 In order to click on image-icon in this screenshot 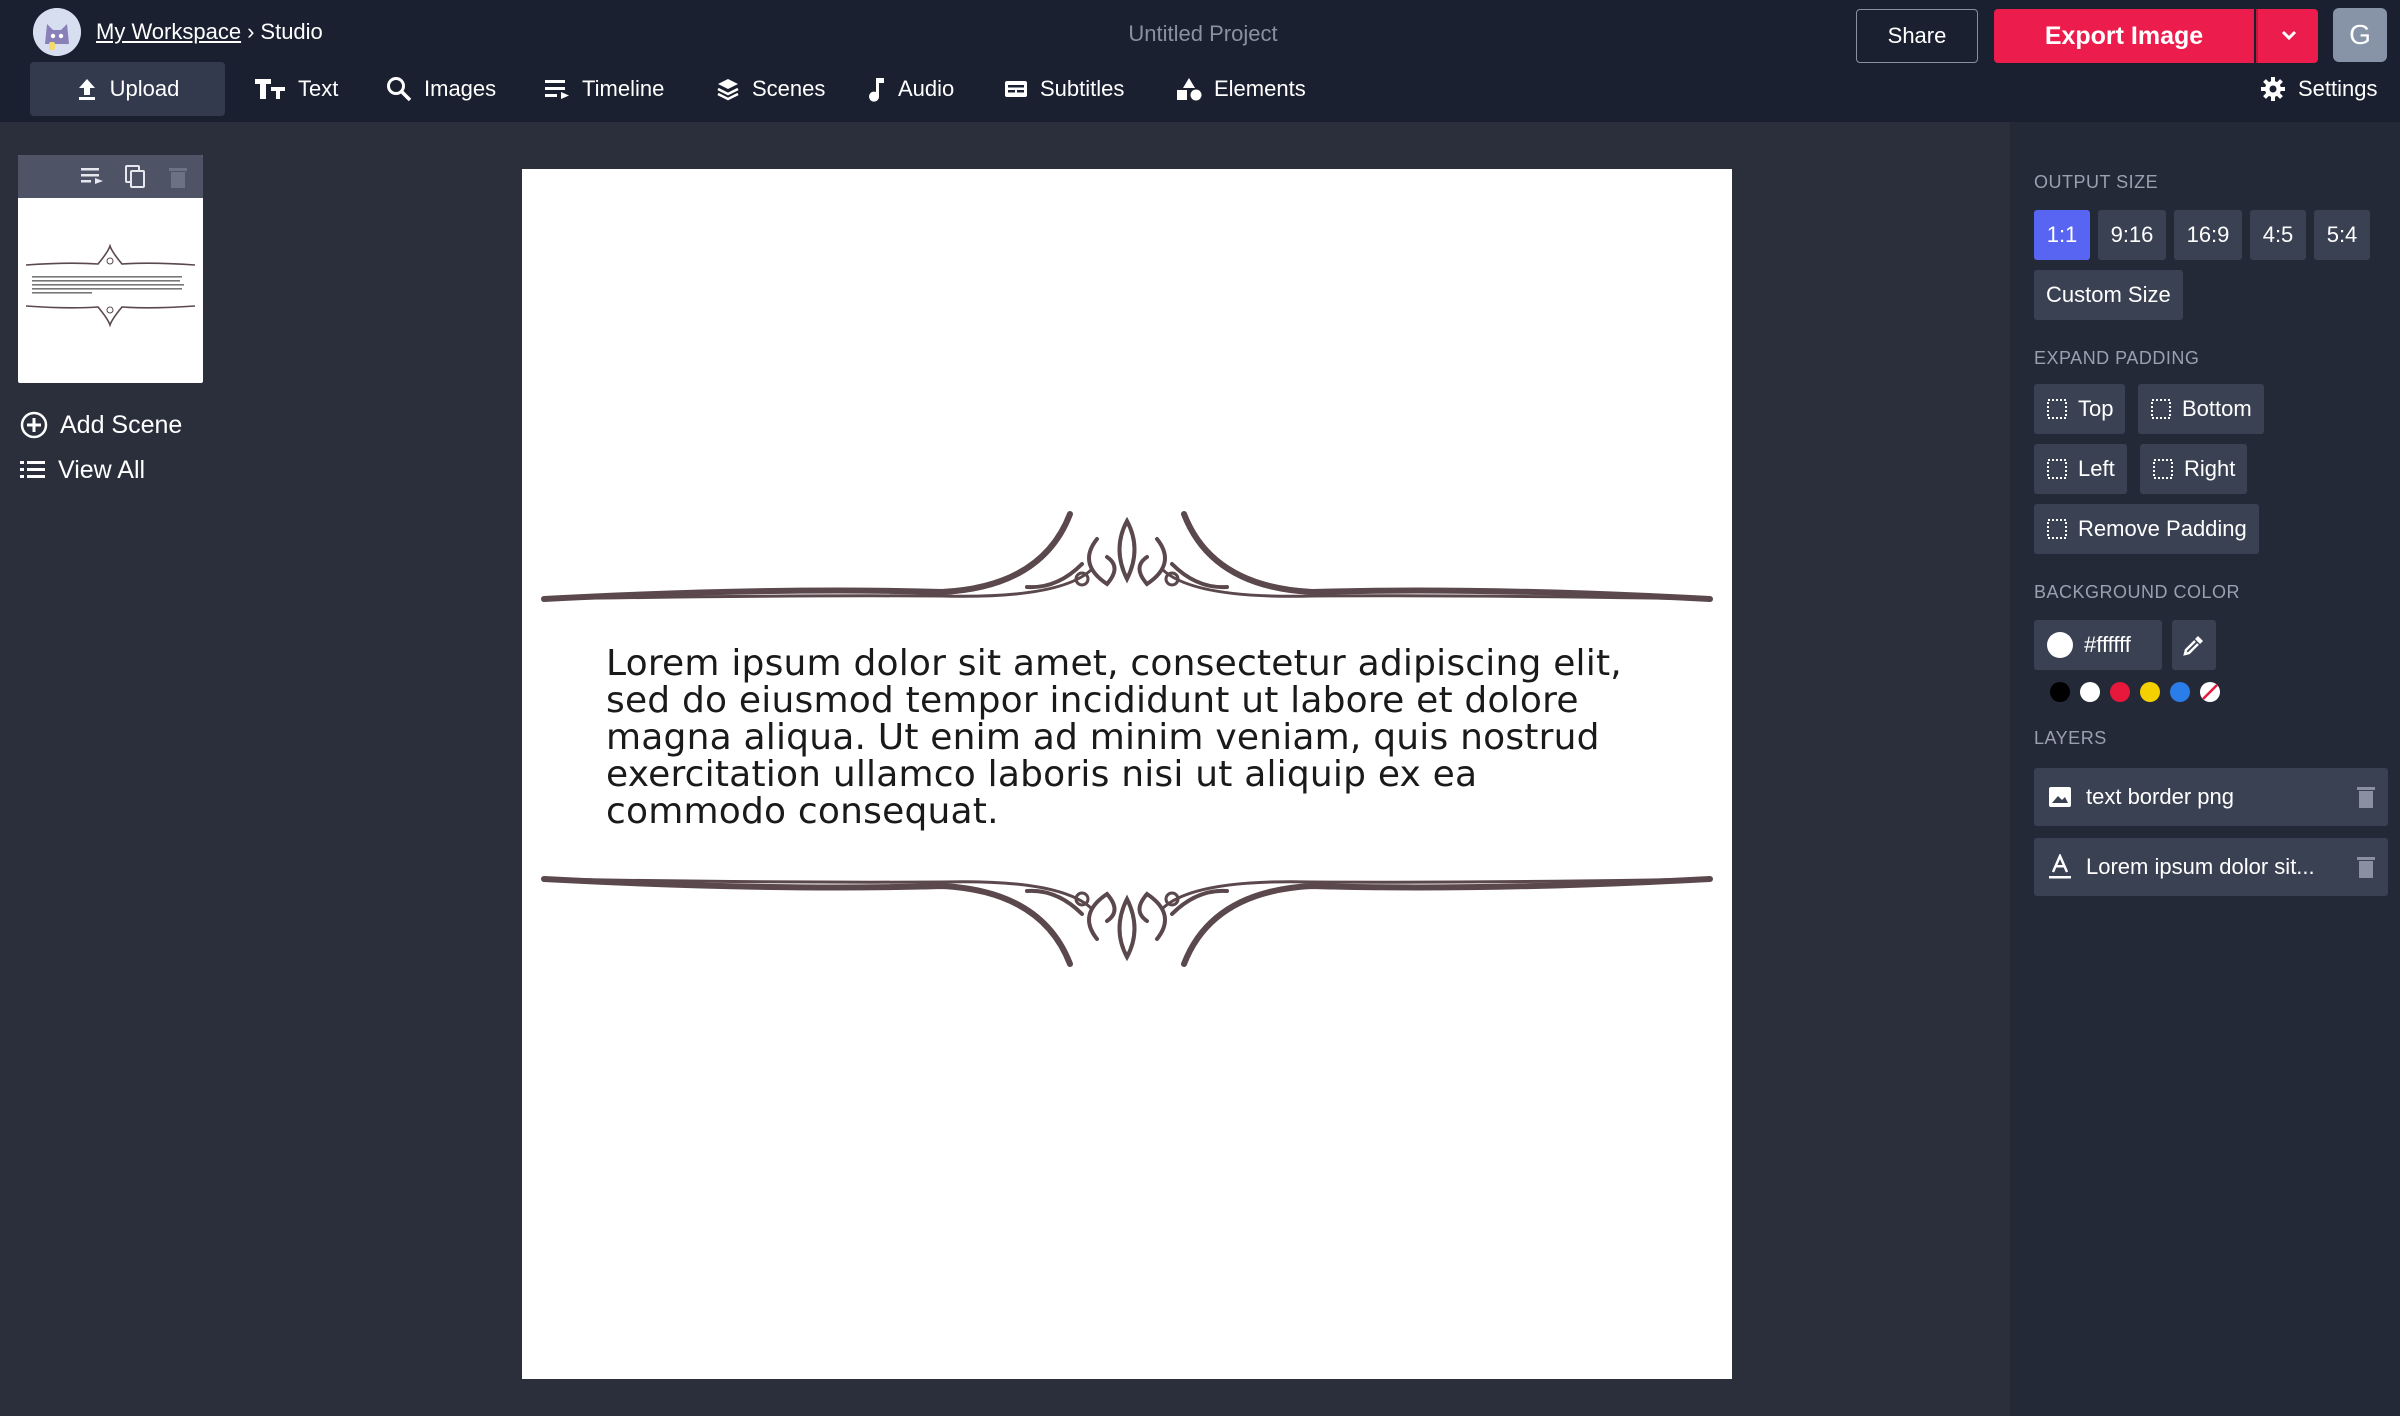, I will do `click(2060, 797)`.